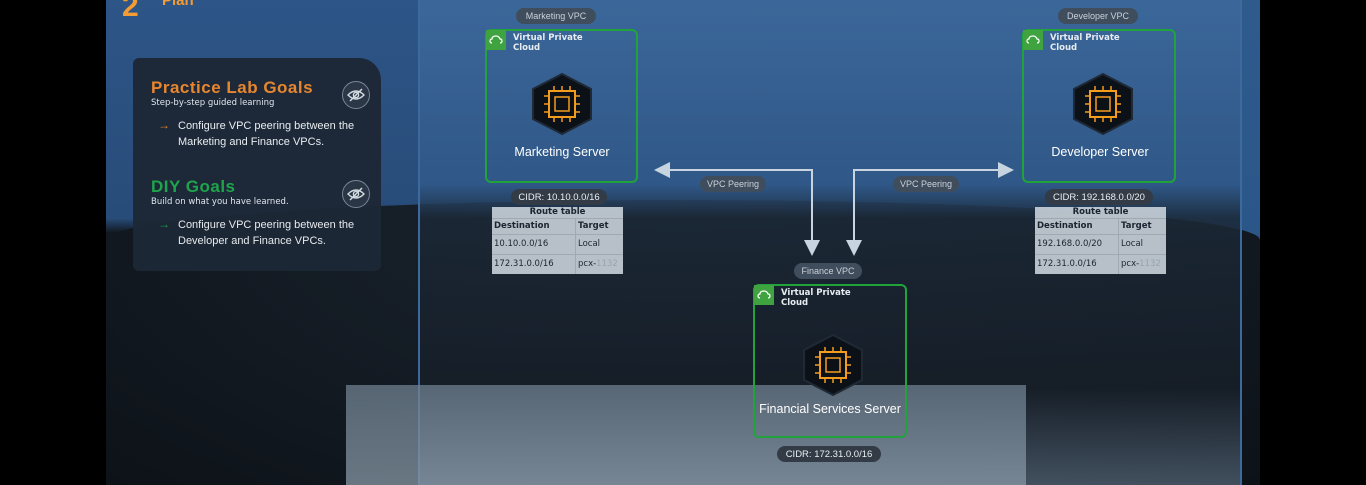 The width and height of the screenshot is (1366, 485). What do you see at coordinates (1098, 16) in the screenshot?
I see `developer-vpc-tag: Developer VPC` at bounding box center [1098, 16].